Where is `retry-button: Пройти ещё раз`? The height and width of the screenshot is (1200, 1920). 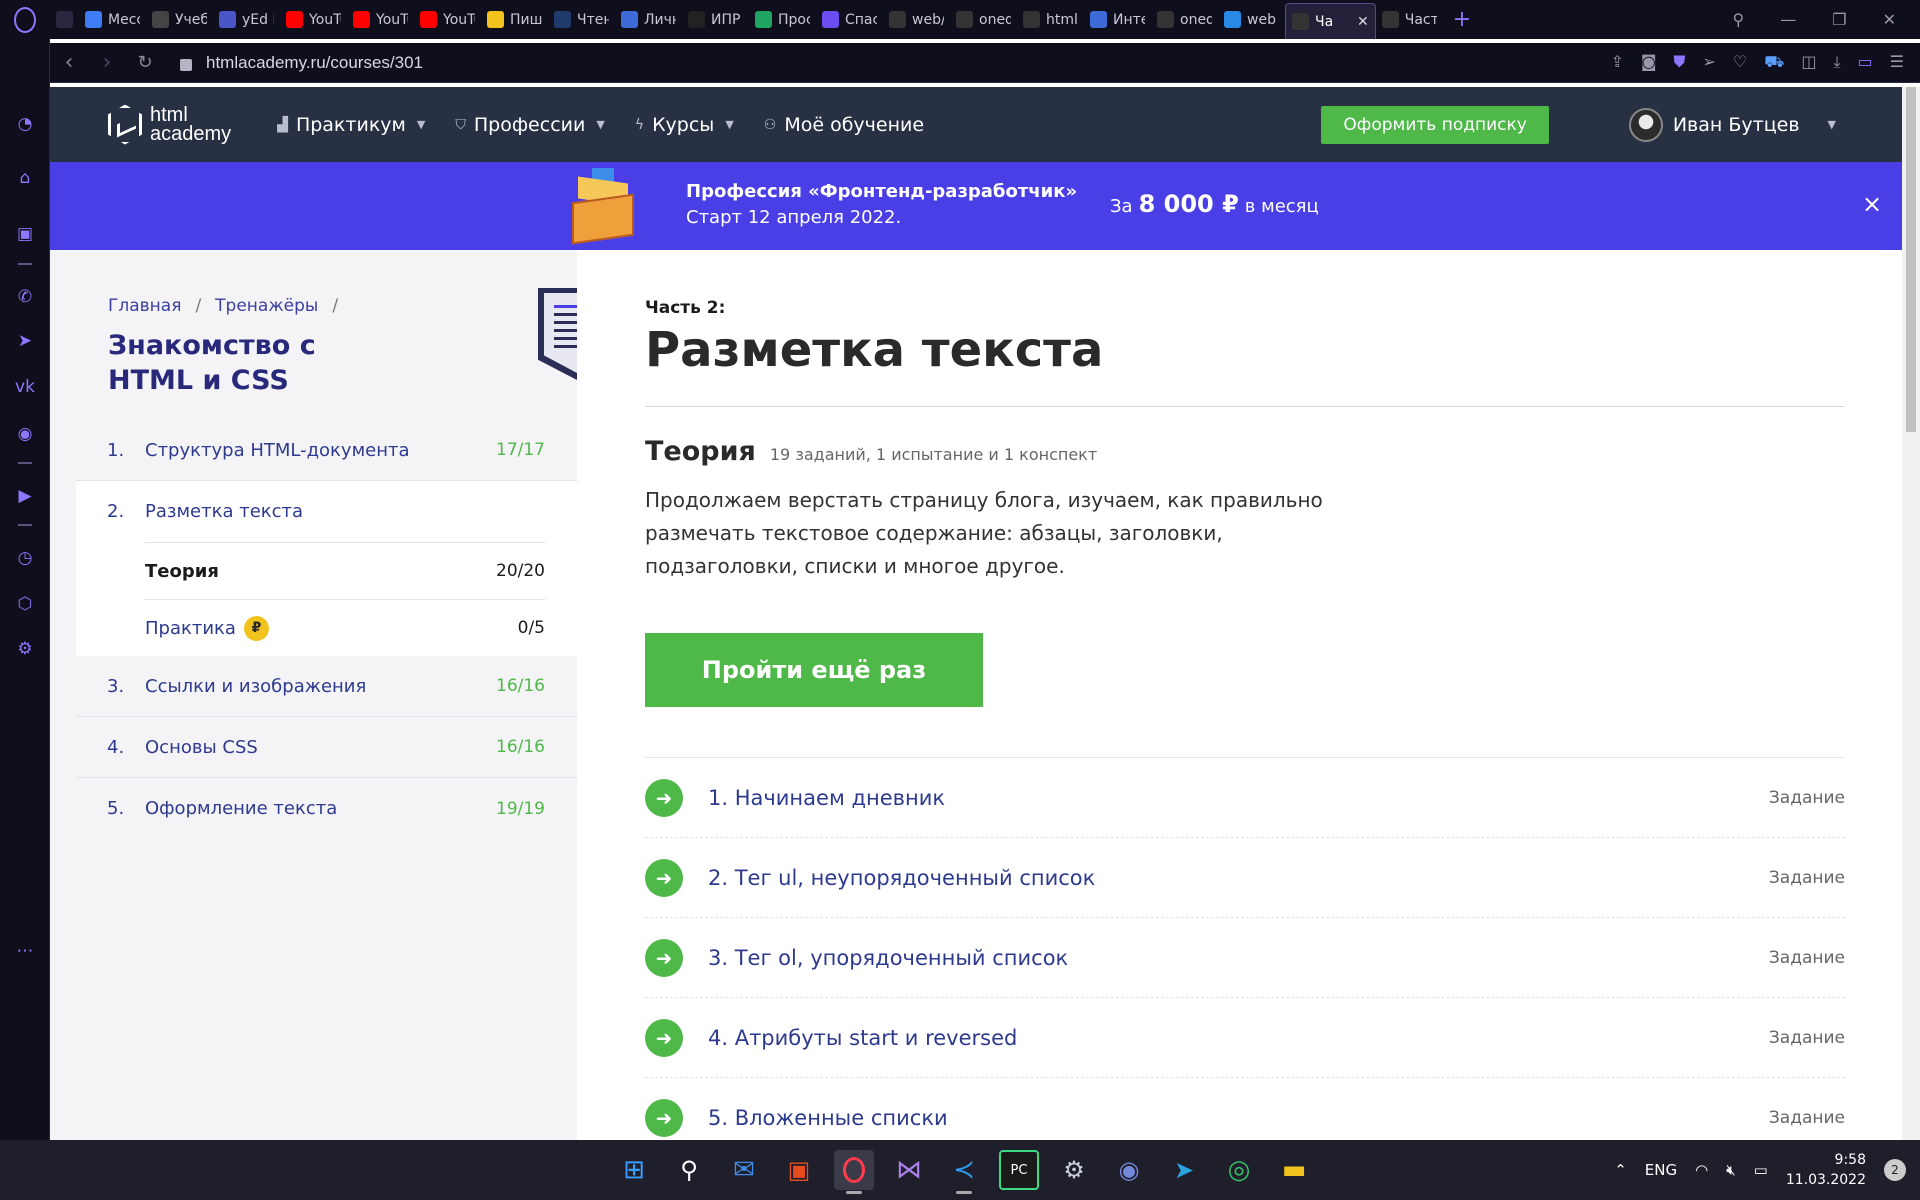 retry-button: Пройти ещё раз is located at coordinates (814, 670).